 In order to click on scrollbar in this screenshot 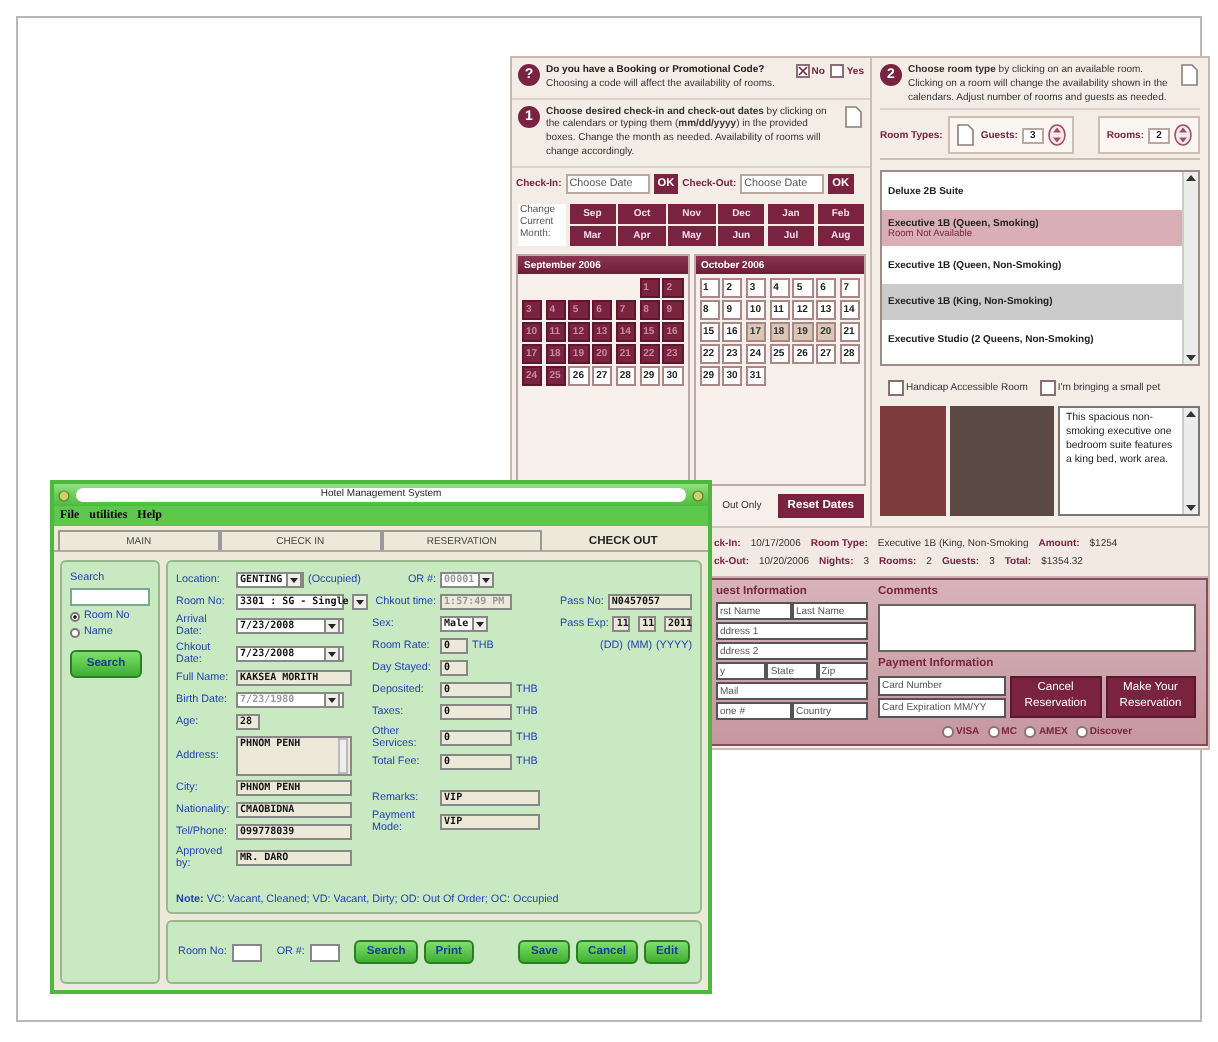, I will do `click(343, 755)`.